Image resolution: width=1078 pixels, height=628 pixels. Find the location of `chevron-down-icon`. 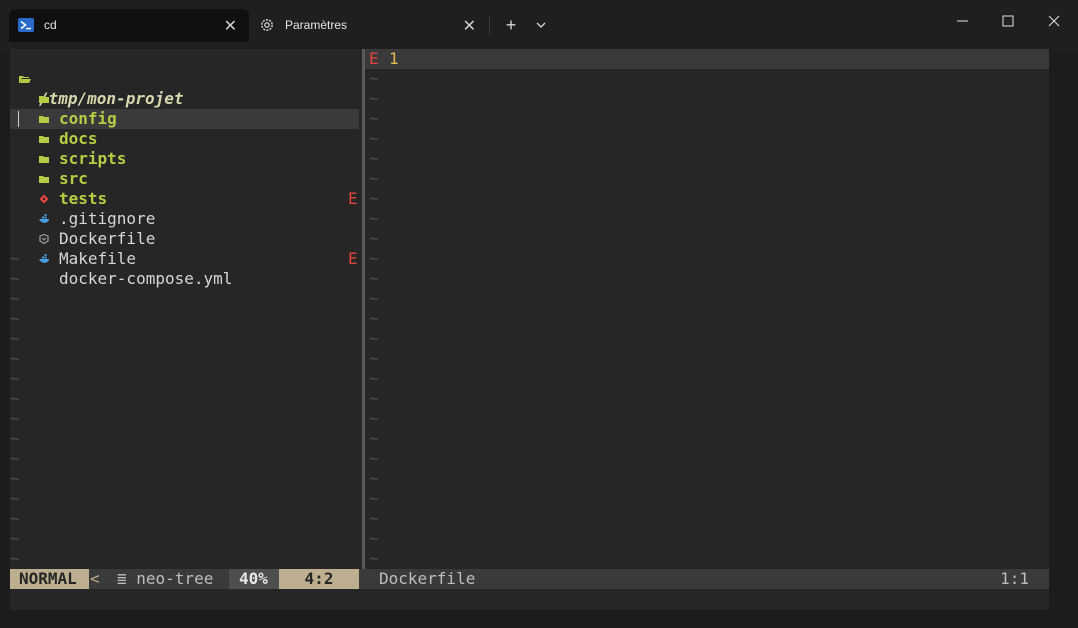

chevron-down-icon is located at coordinates (541, 25).